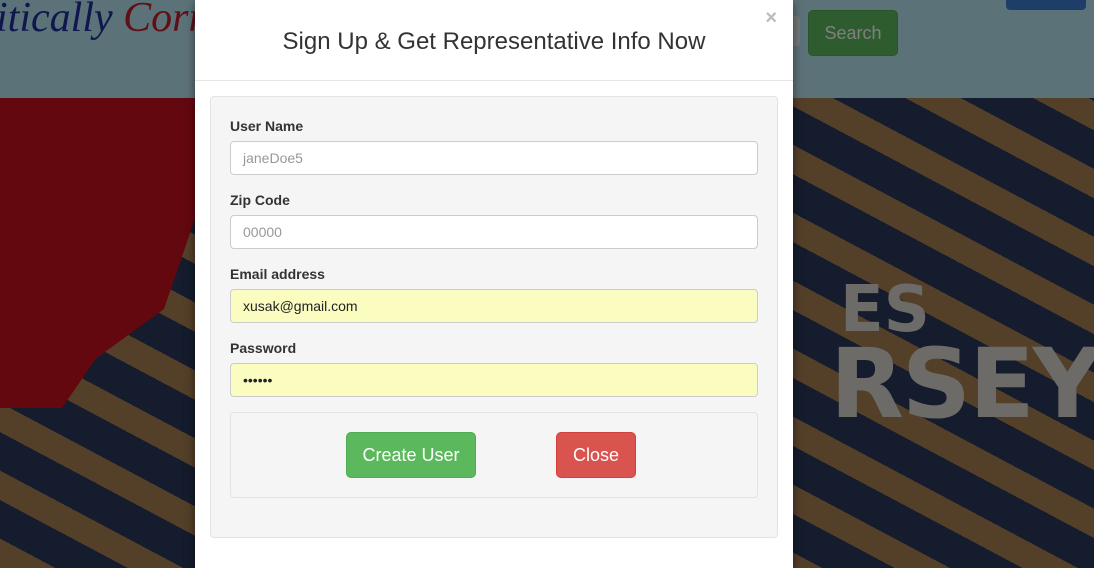 The width and height of the screenshot is (1094, 568). Describe the element at coordinates (494, 455) in the screenshot. I see `button-group: Create User Close` at that location.